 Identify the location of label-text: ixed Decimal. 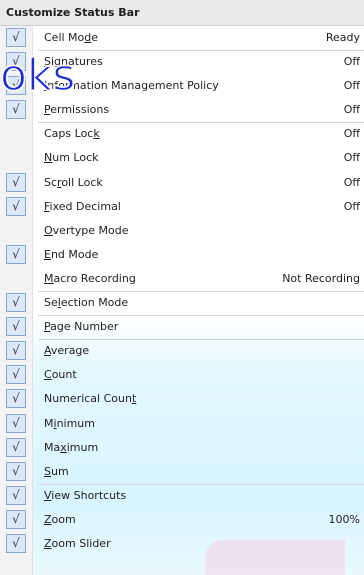
(85, 206).